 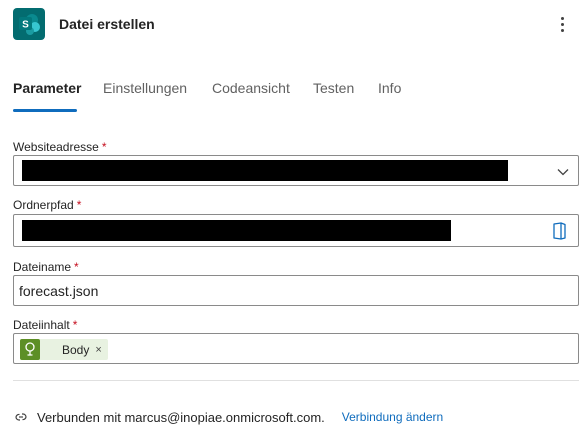 I want to click on file-content-label-text: Dateiinhalt, so click(x=41, y=325).